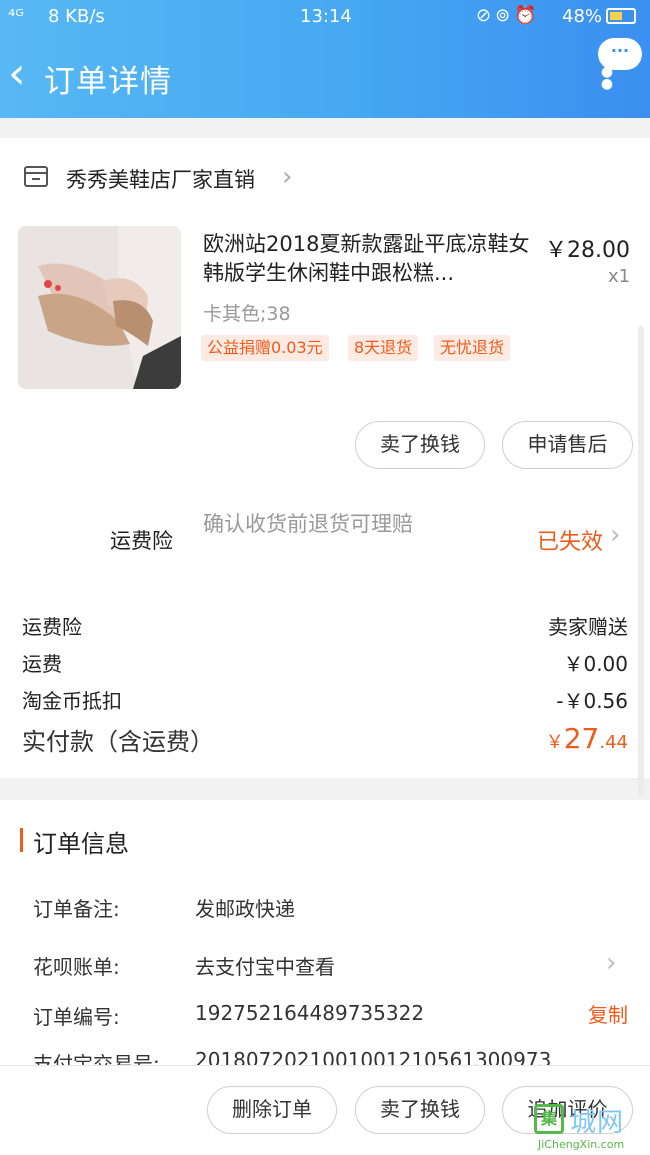 The height and width of the screenshot is (1155, 650). What do you see at coordinates (582, 16) in the screenshot?
I see `battery-percent: 48%` at bounding box center [582, 16].